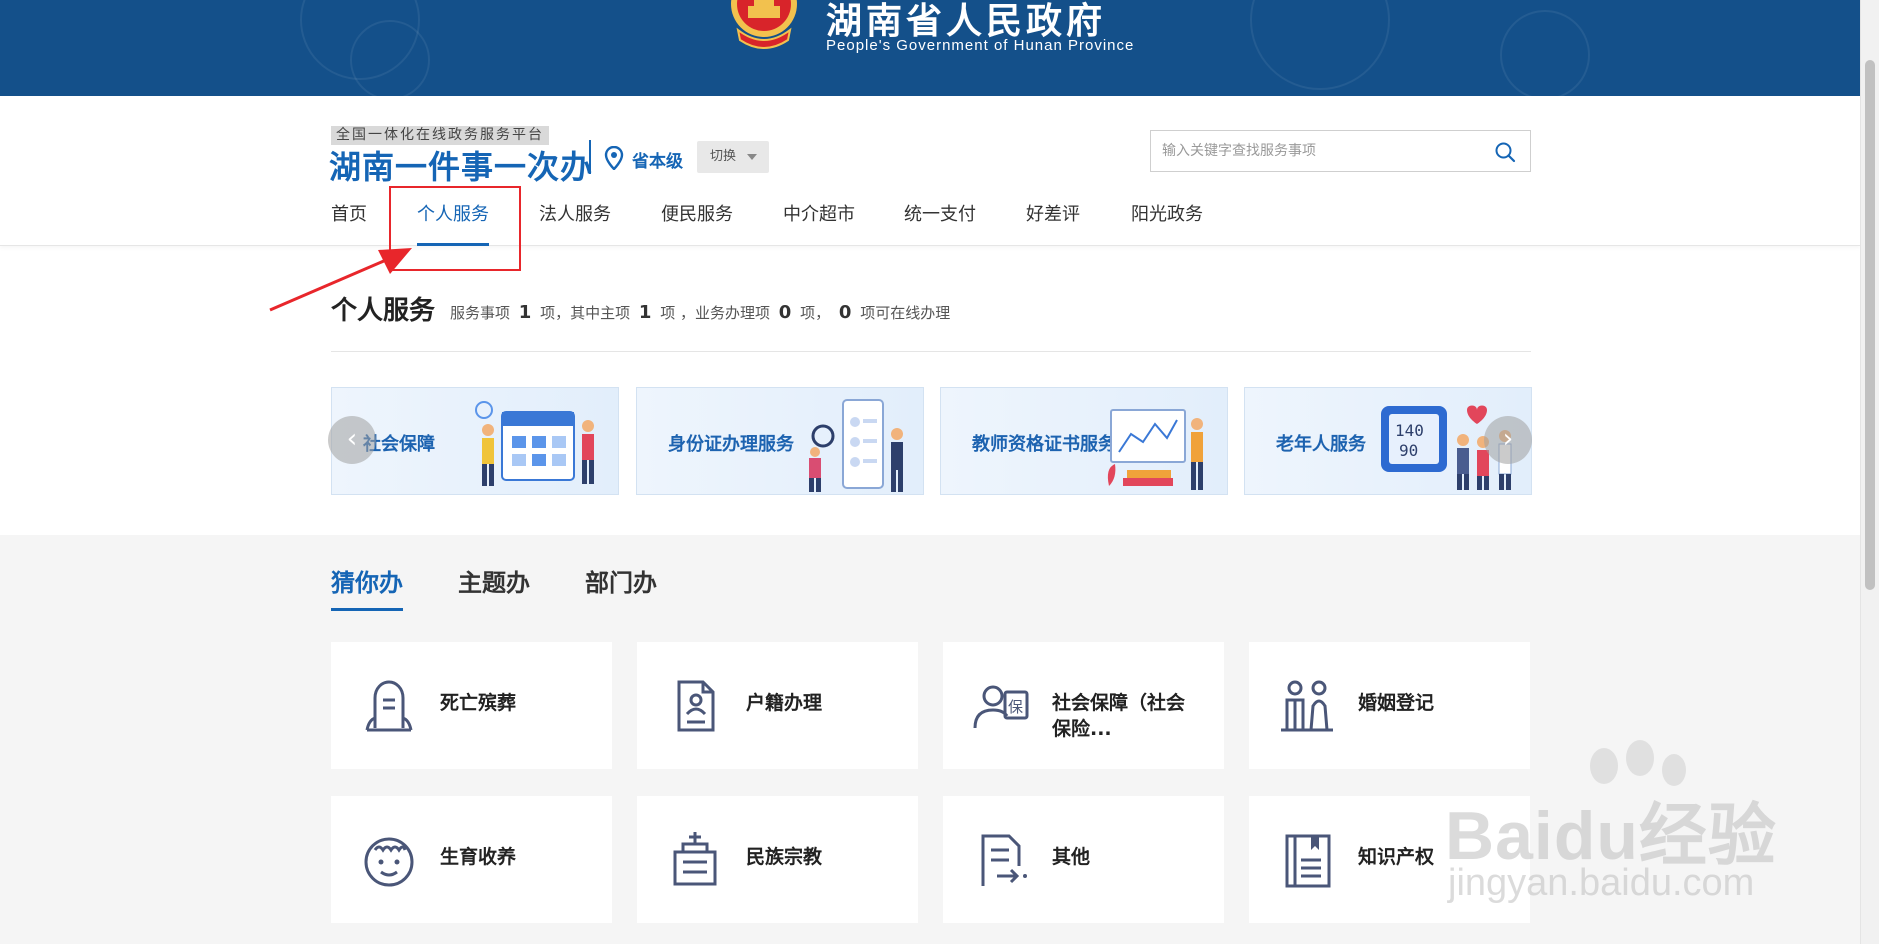 This screenshot has width=1879, height=944. What do you see at coordinates (845, 312) in the screenshot?
I see `stats-online-count: 0` at bounding box center [845, 312].